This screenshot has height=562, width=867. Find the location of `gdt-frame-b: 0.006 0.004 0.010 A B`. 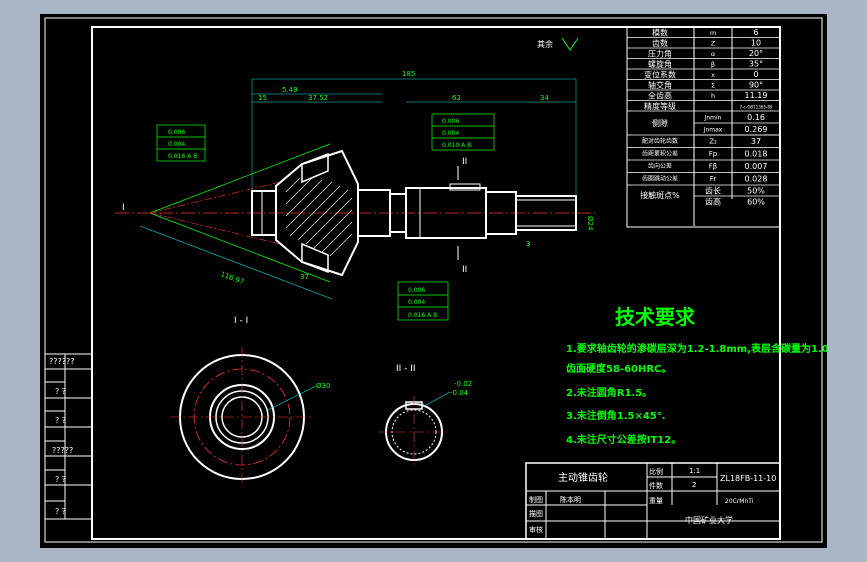

gdt-frame-b: 0.006 0.004 0.010 A B is located at coordinates (463, 132).